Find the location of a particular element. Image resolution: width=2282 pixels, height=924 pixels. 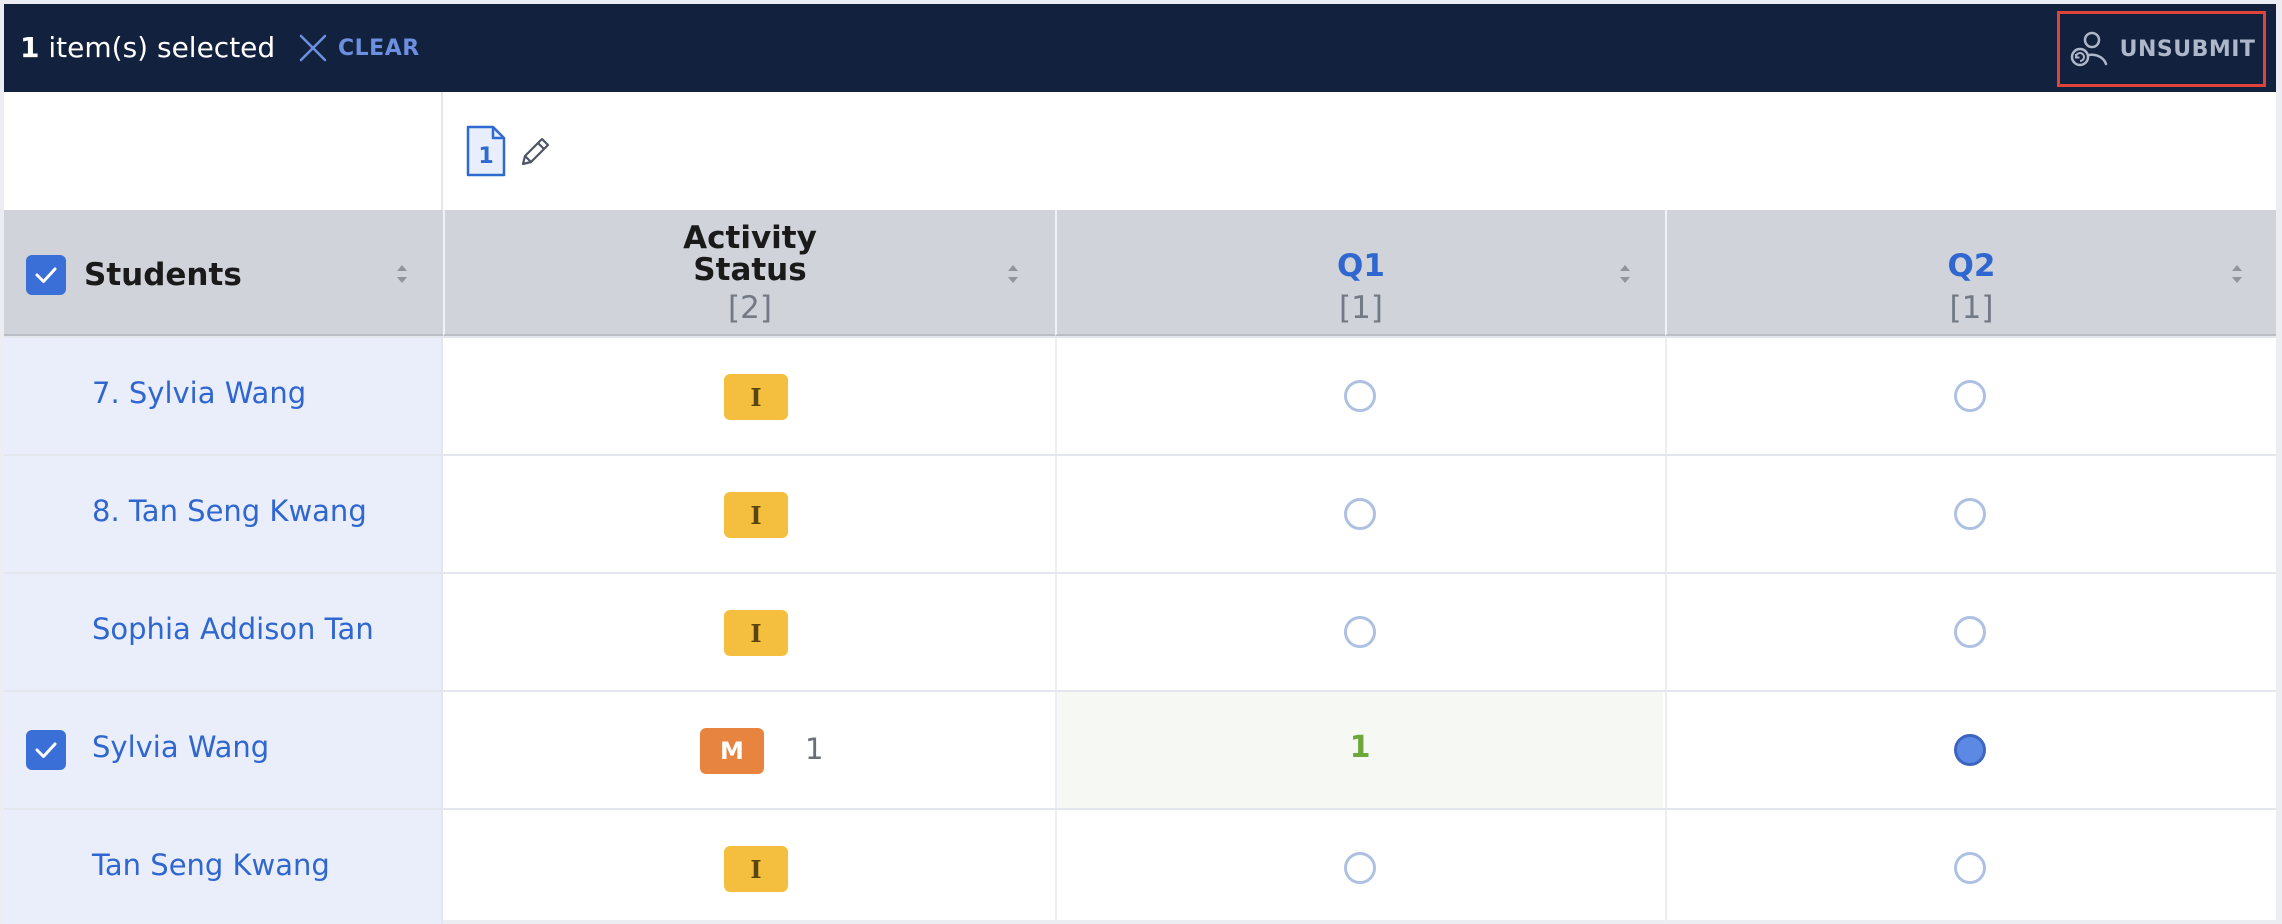

q2-count: [1] is located at coordinates (1971, 308).